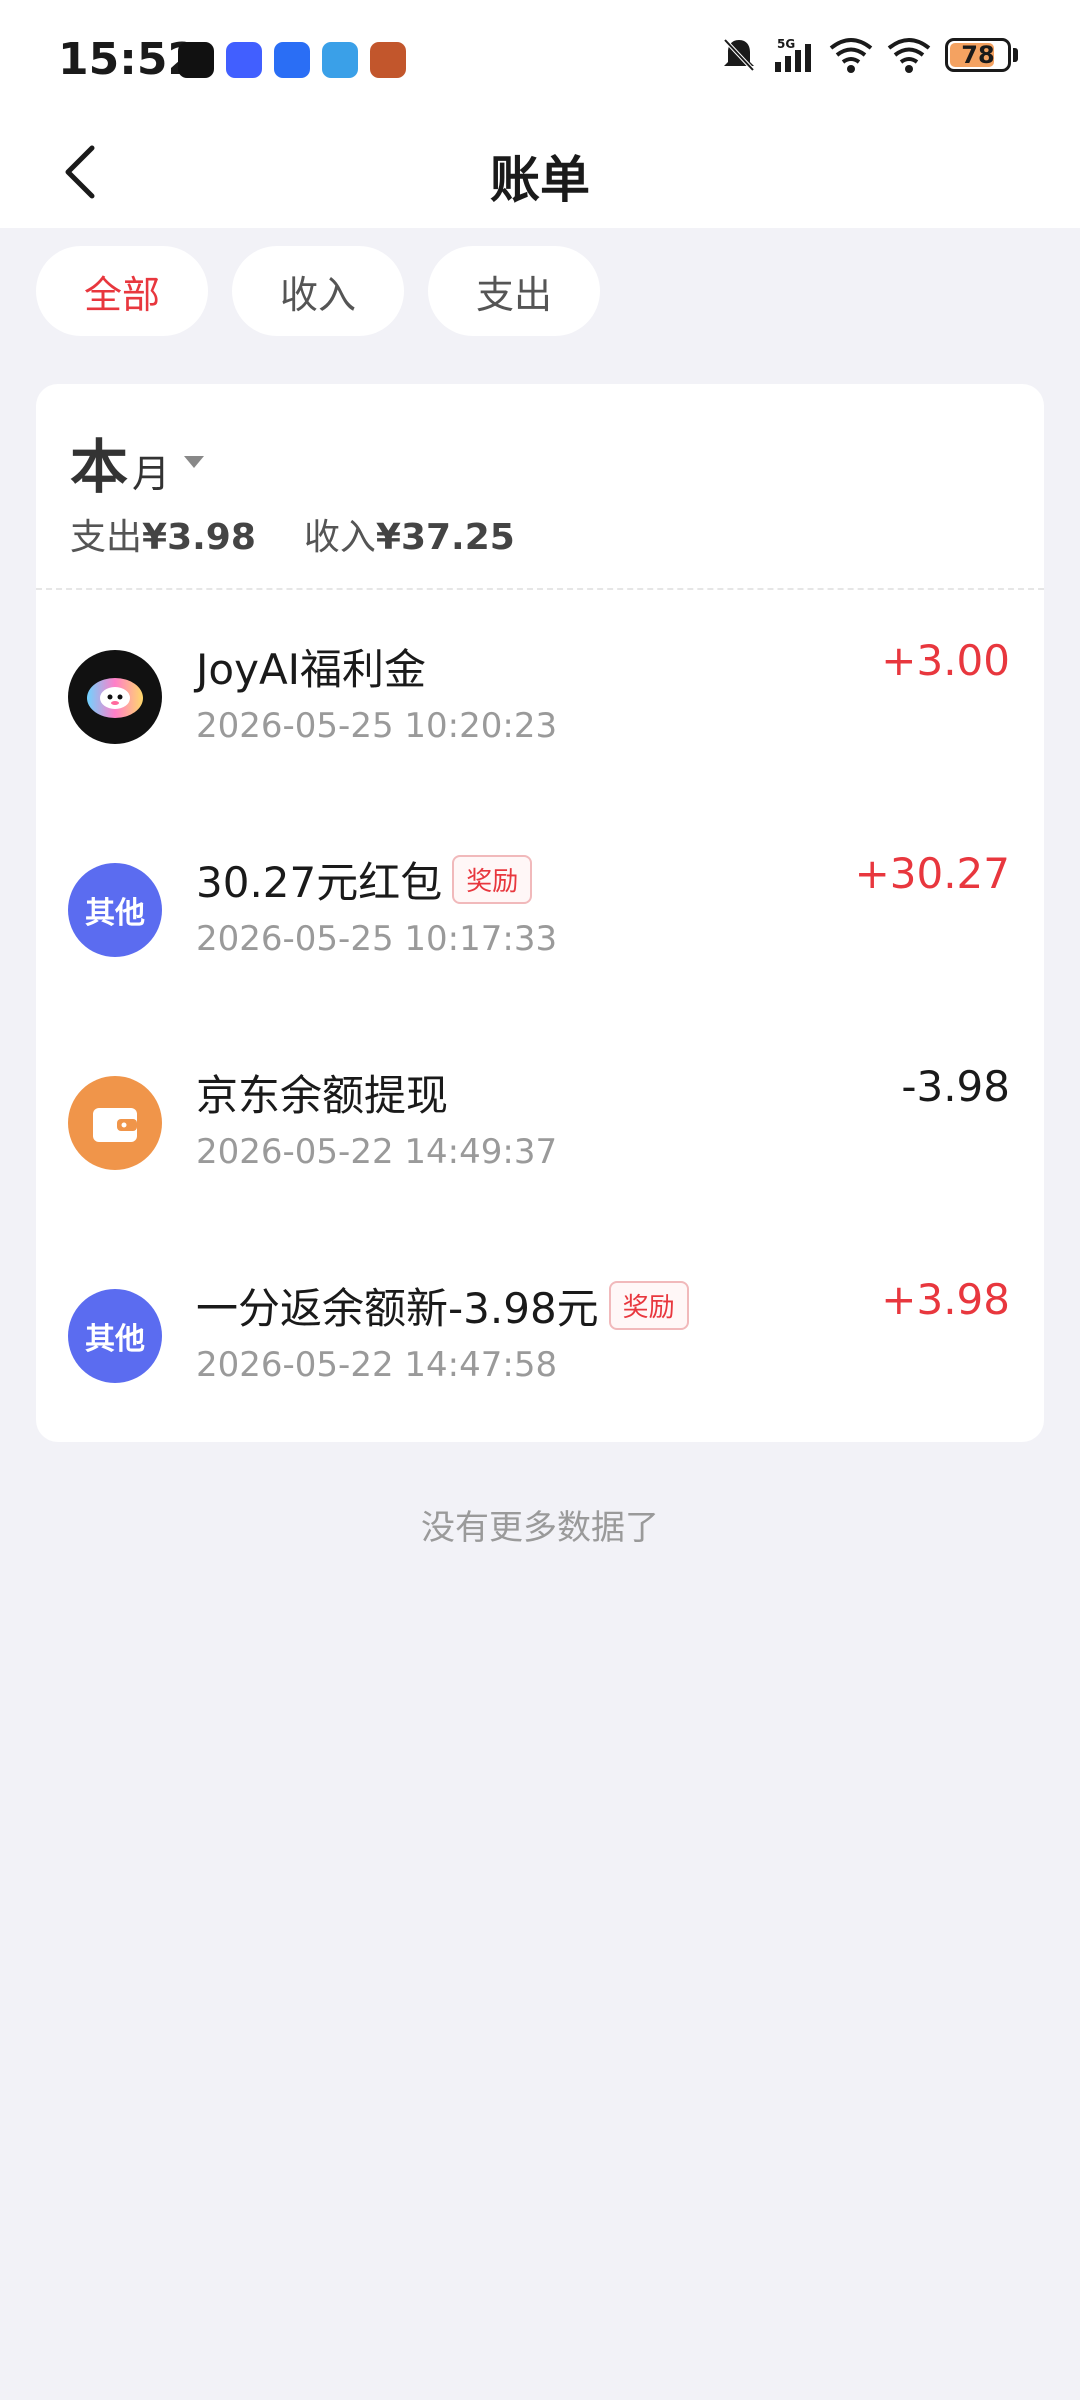 Image resolution: width=1080 pixels, height=2400 pixels. What do you see at coordinates (244, 60) in the screenshot?
I see `vivo-app-icon` at bounding box center [244, 60].